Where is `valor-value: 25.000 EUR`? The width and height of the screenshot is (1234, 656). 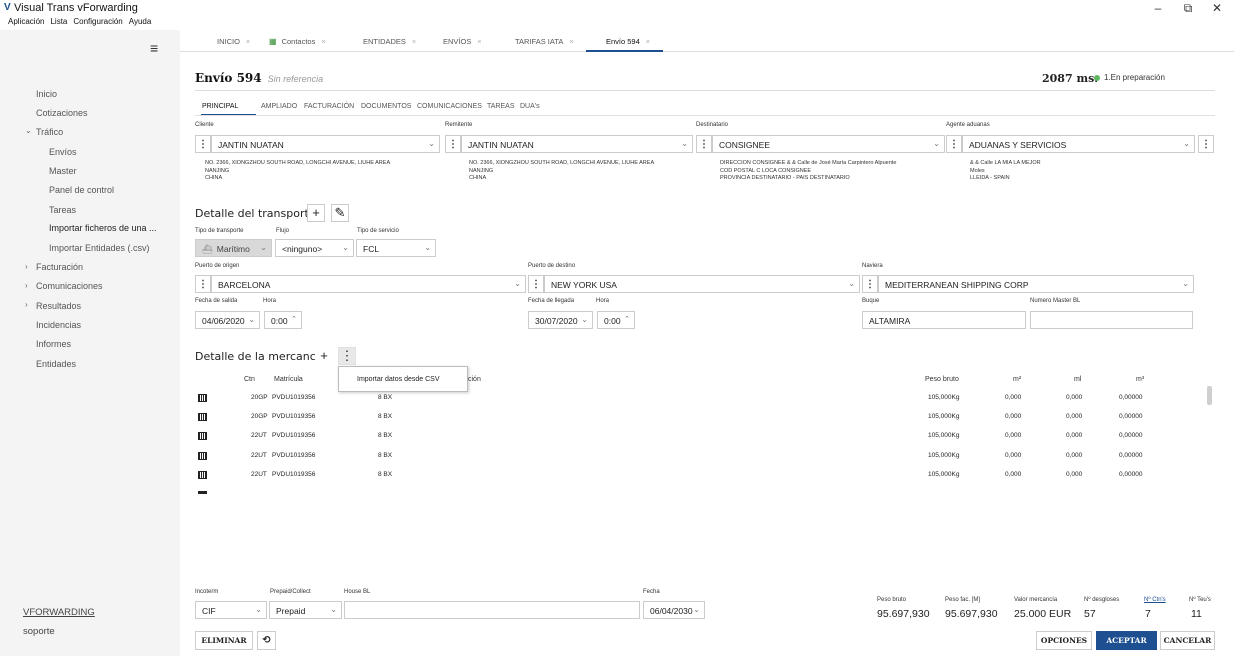
valor-value: 25.000 EUR is located at coordinates (1043, 614).